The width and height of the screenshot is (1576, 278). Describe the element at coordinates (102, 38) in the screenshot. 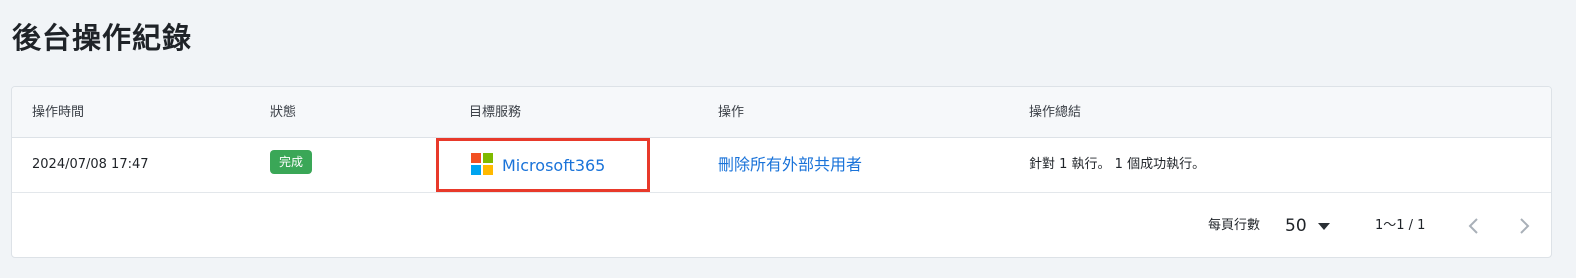

I see `page-title: 後台操作紀錄` at that location.